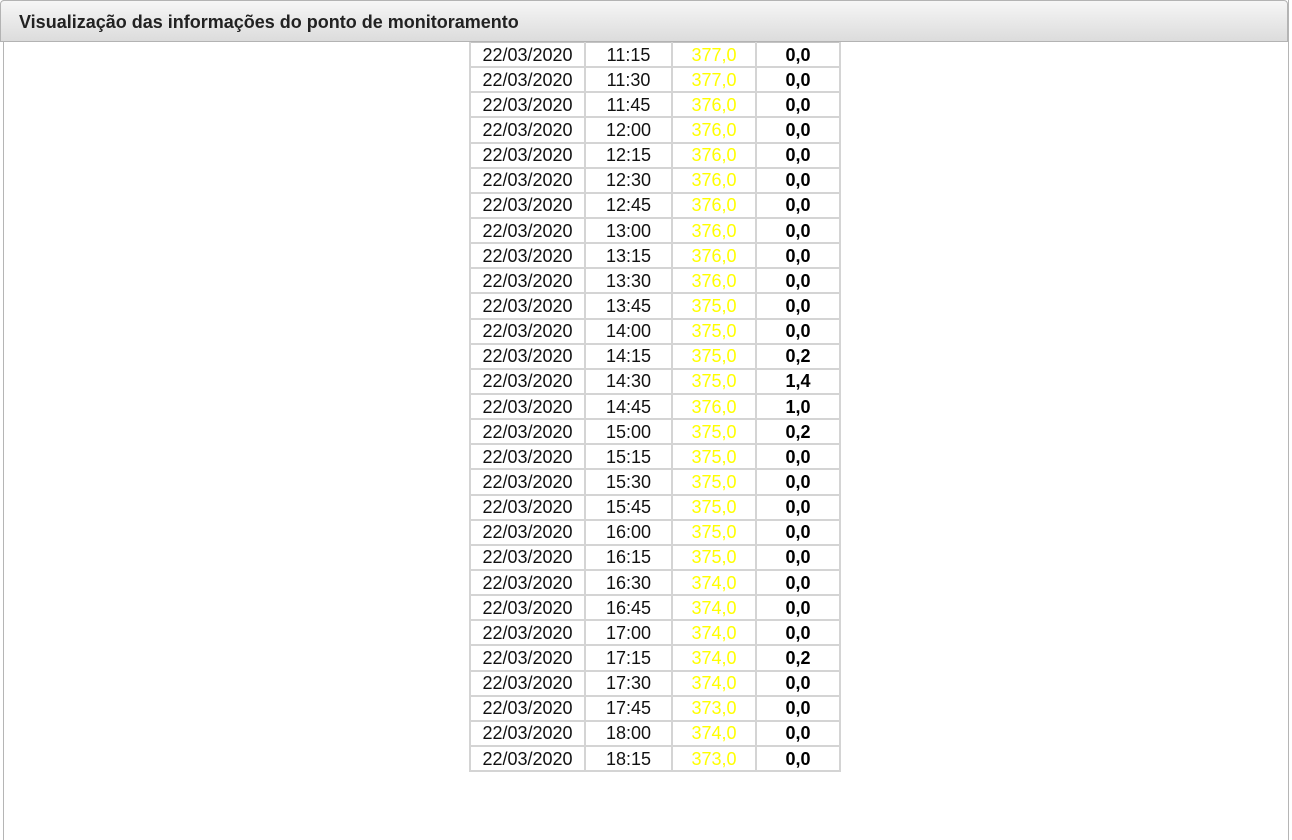  Describe the element at coordinates (628, 708) in the screenshot. I see `time-cell: 17:45` at that location.